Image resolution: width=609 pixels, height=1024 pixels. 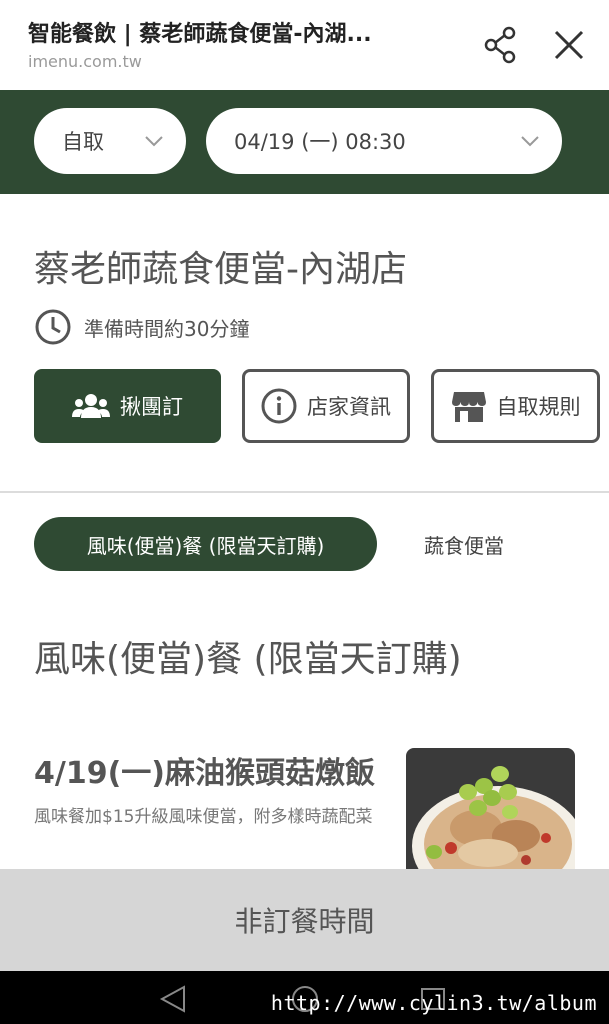 What do you see at coordinates (204, 770) in the screenshot?
I see `menu-item-name: 4/19(一)麻油猴頭菇燉飯` at bounding box center [204, 770].